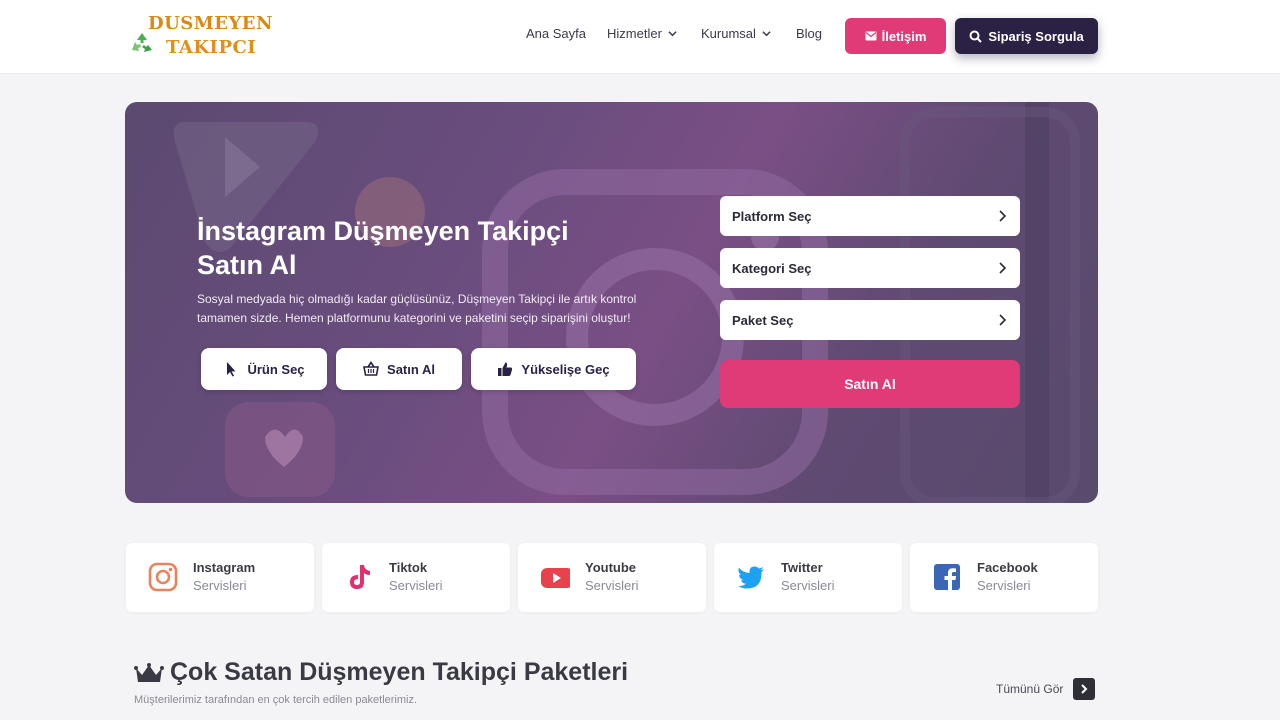 This screenshot has width=1280, height=720. What do you see at coordinates (407, 248) in the screenshot?
I see `hero-title: İnstagram Düşmeyen Takipçi Satın Al` at bounding box center [407, 248].